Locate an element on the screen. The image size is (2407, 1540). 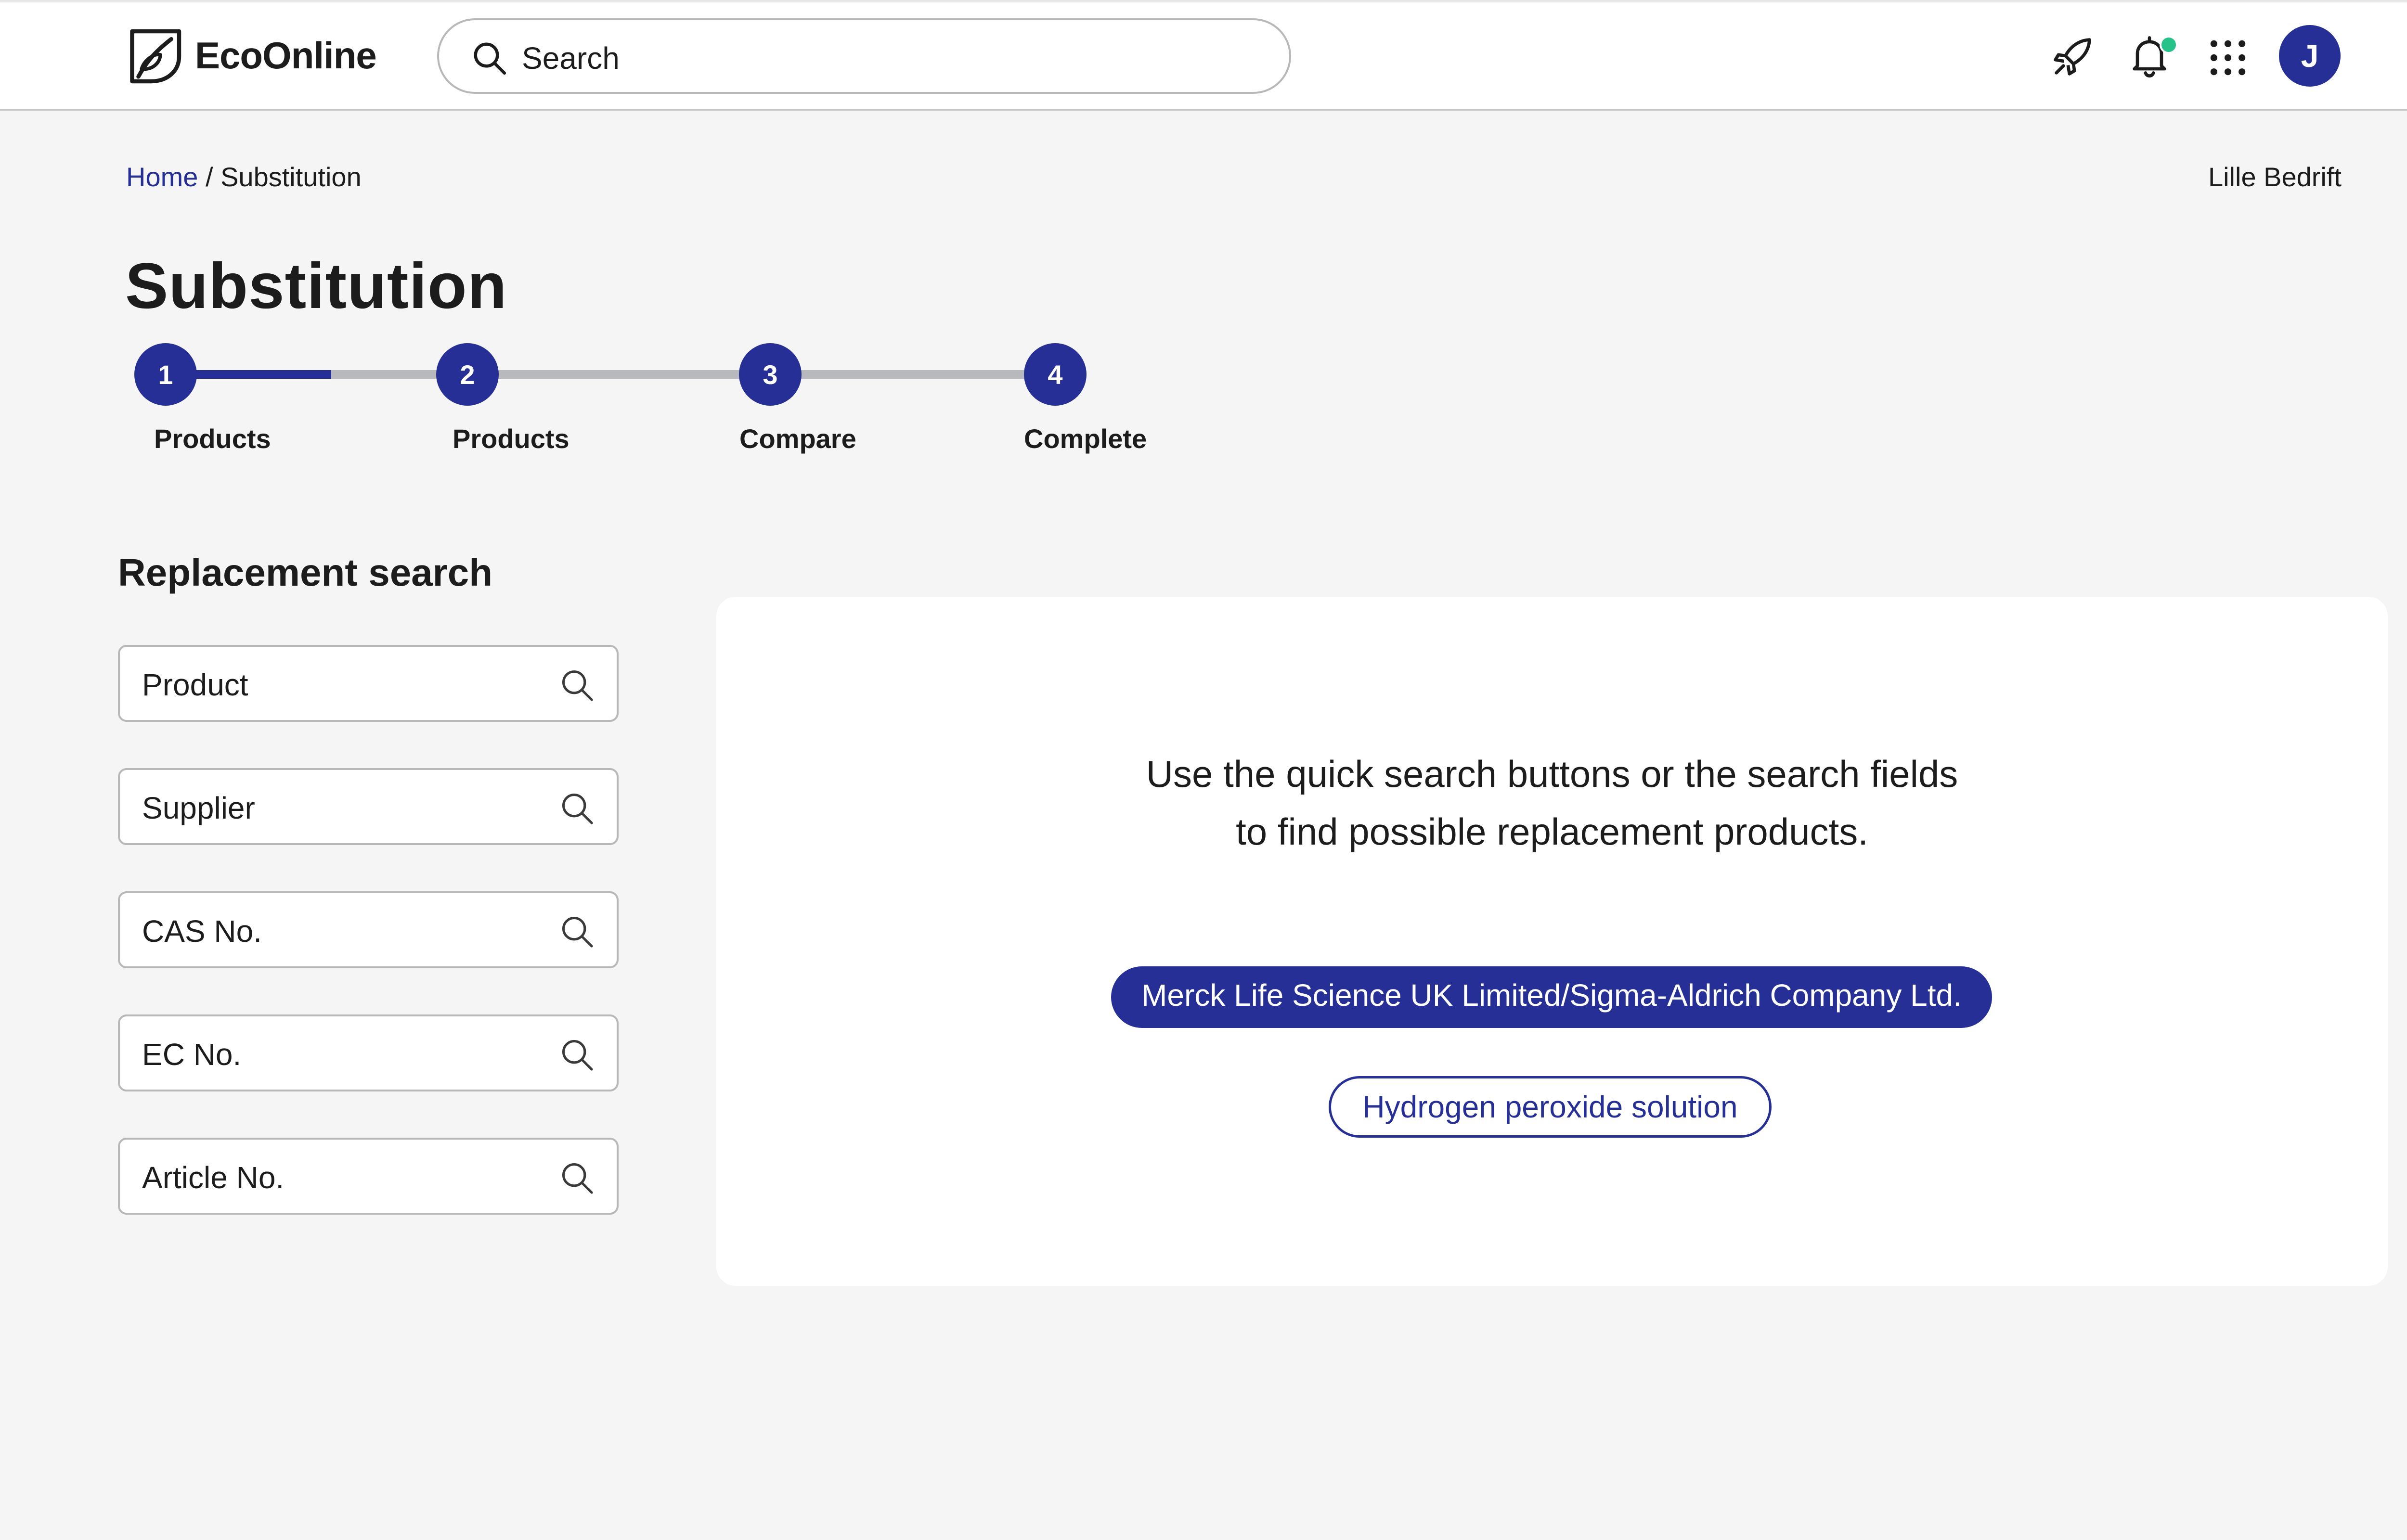
step-2-indicator: 2 is located at coordinates (467, 374).